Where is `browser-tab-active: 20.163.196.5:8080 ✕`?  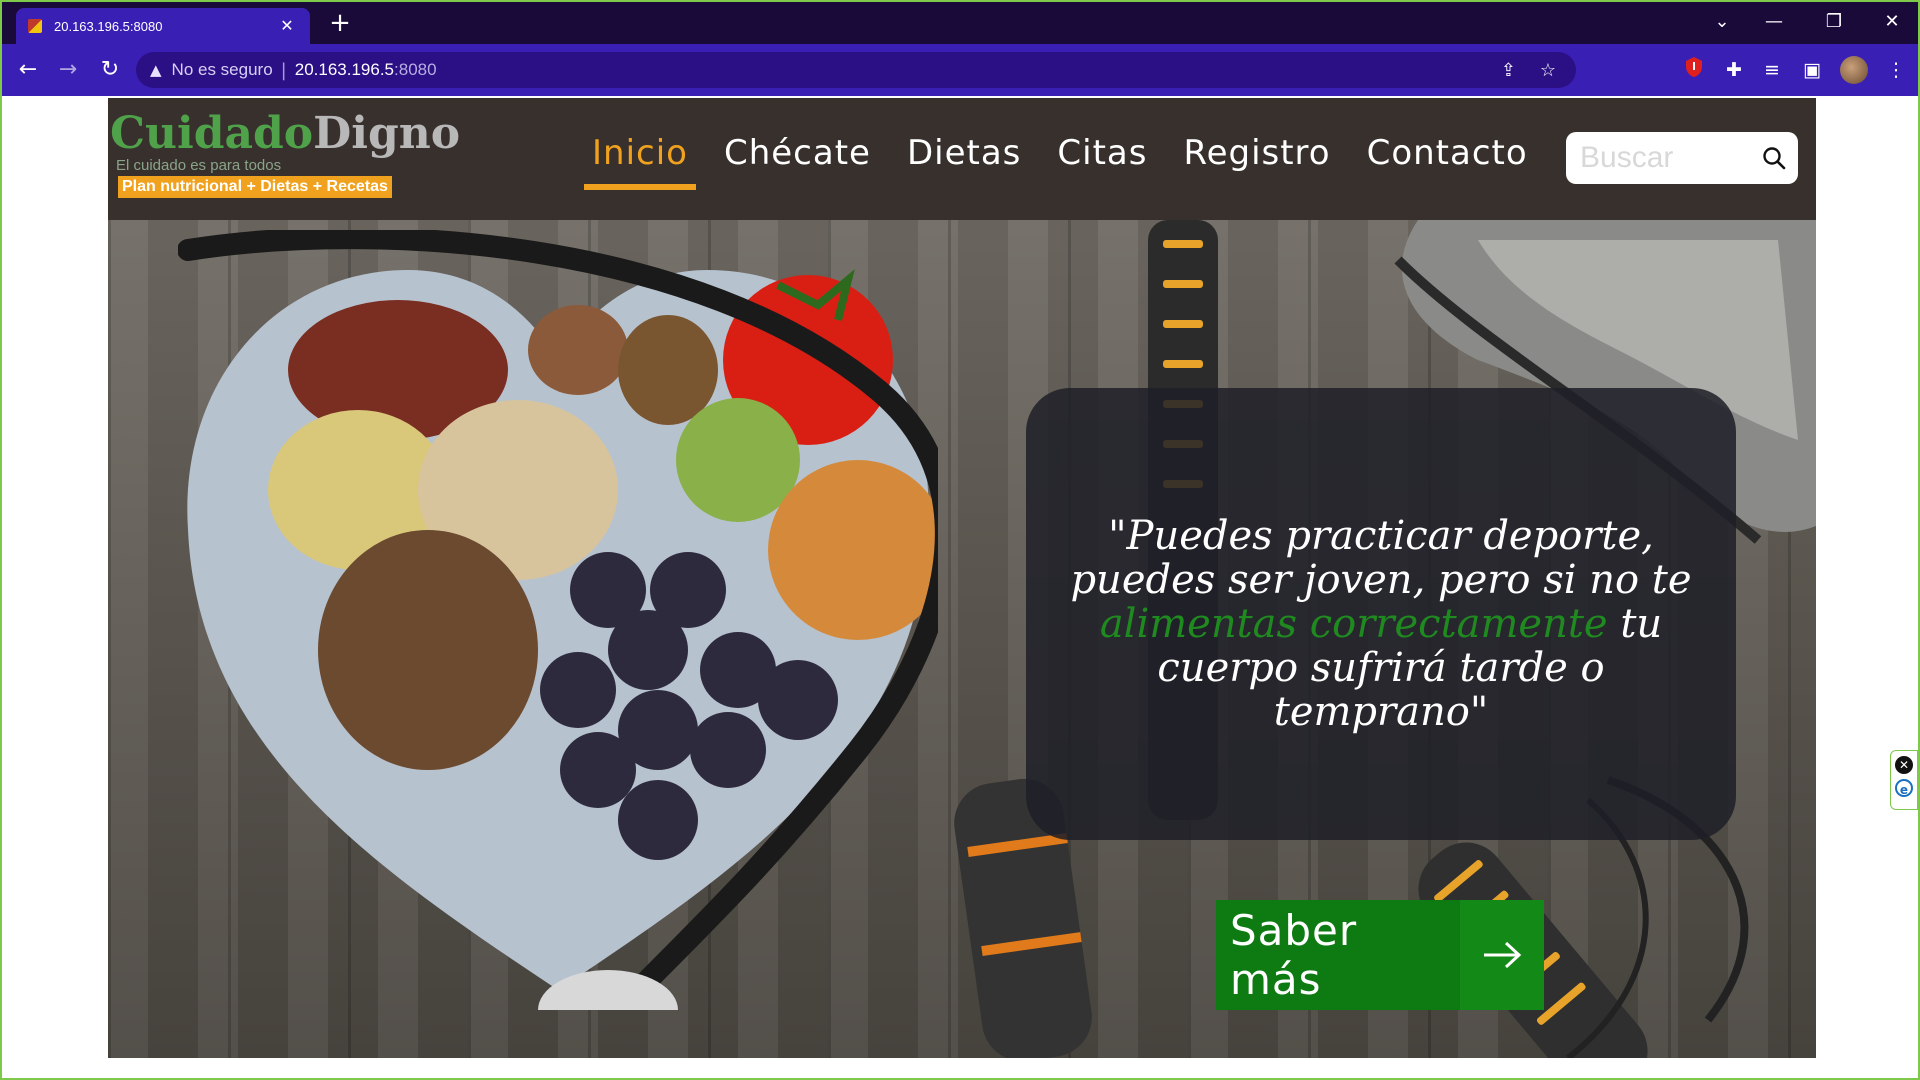
browser-tab-active: 20.163.196.5:8080 ✕ is located at coordinates (163, 26).